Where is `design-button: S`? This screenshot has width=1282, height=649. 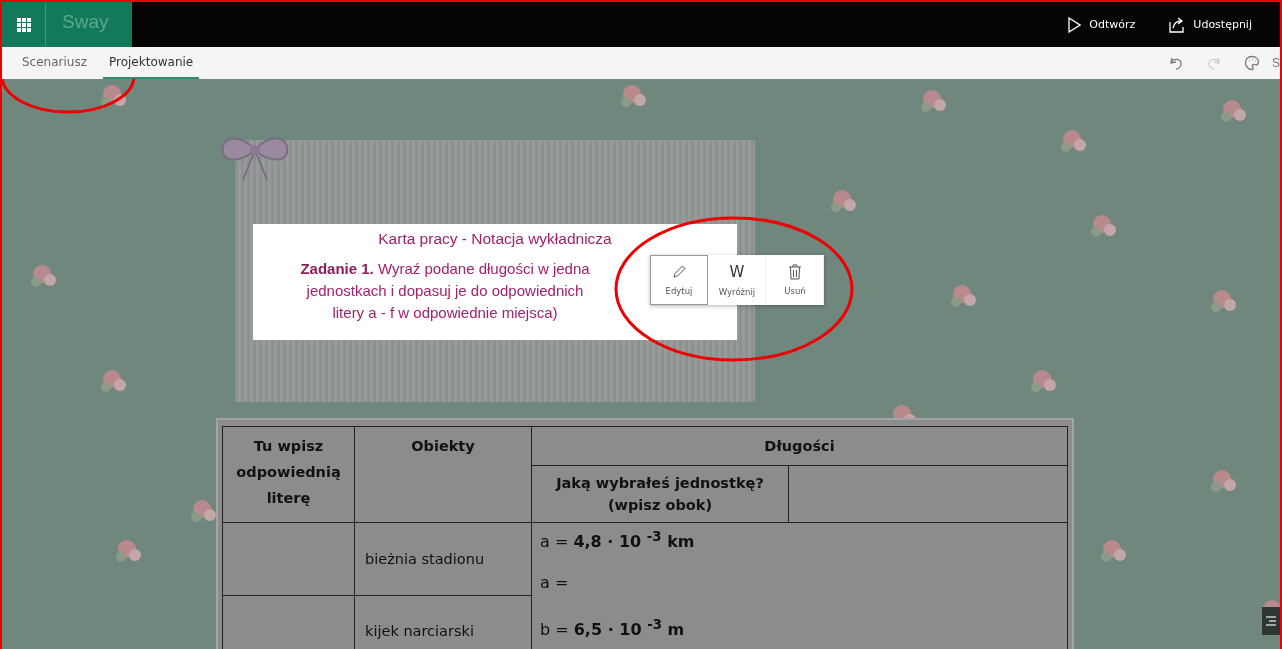
design-button: S is located at coordinates (1259, 63).